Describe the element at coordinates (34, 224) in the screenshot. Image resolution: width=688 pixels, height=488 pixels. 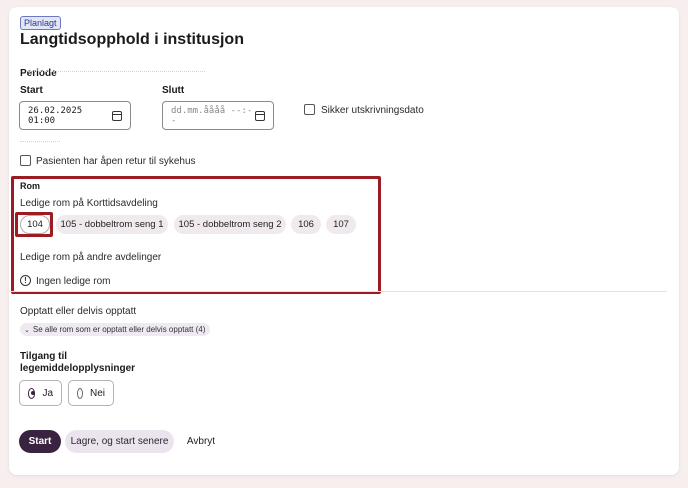
I see `selected-room-highlight` at that location.